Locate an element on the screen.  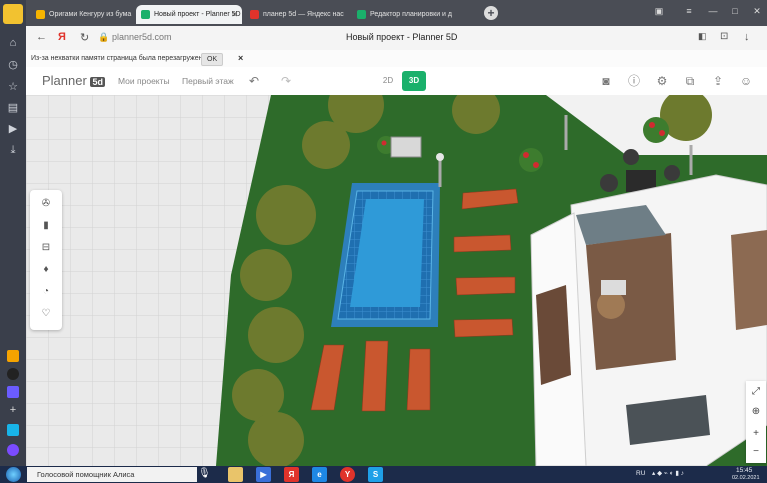
back-icon: ← is located at coordinates (41, 37).